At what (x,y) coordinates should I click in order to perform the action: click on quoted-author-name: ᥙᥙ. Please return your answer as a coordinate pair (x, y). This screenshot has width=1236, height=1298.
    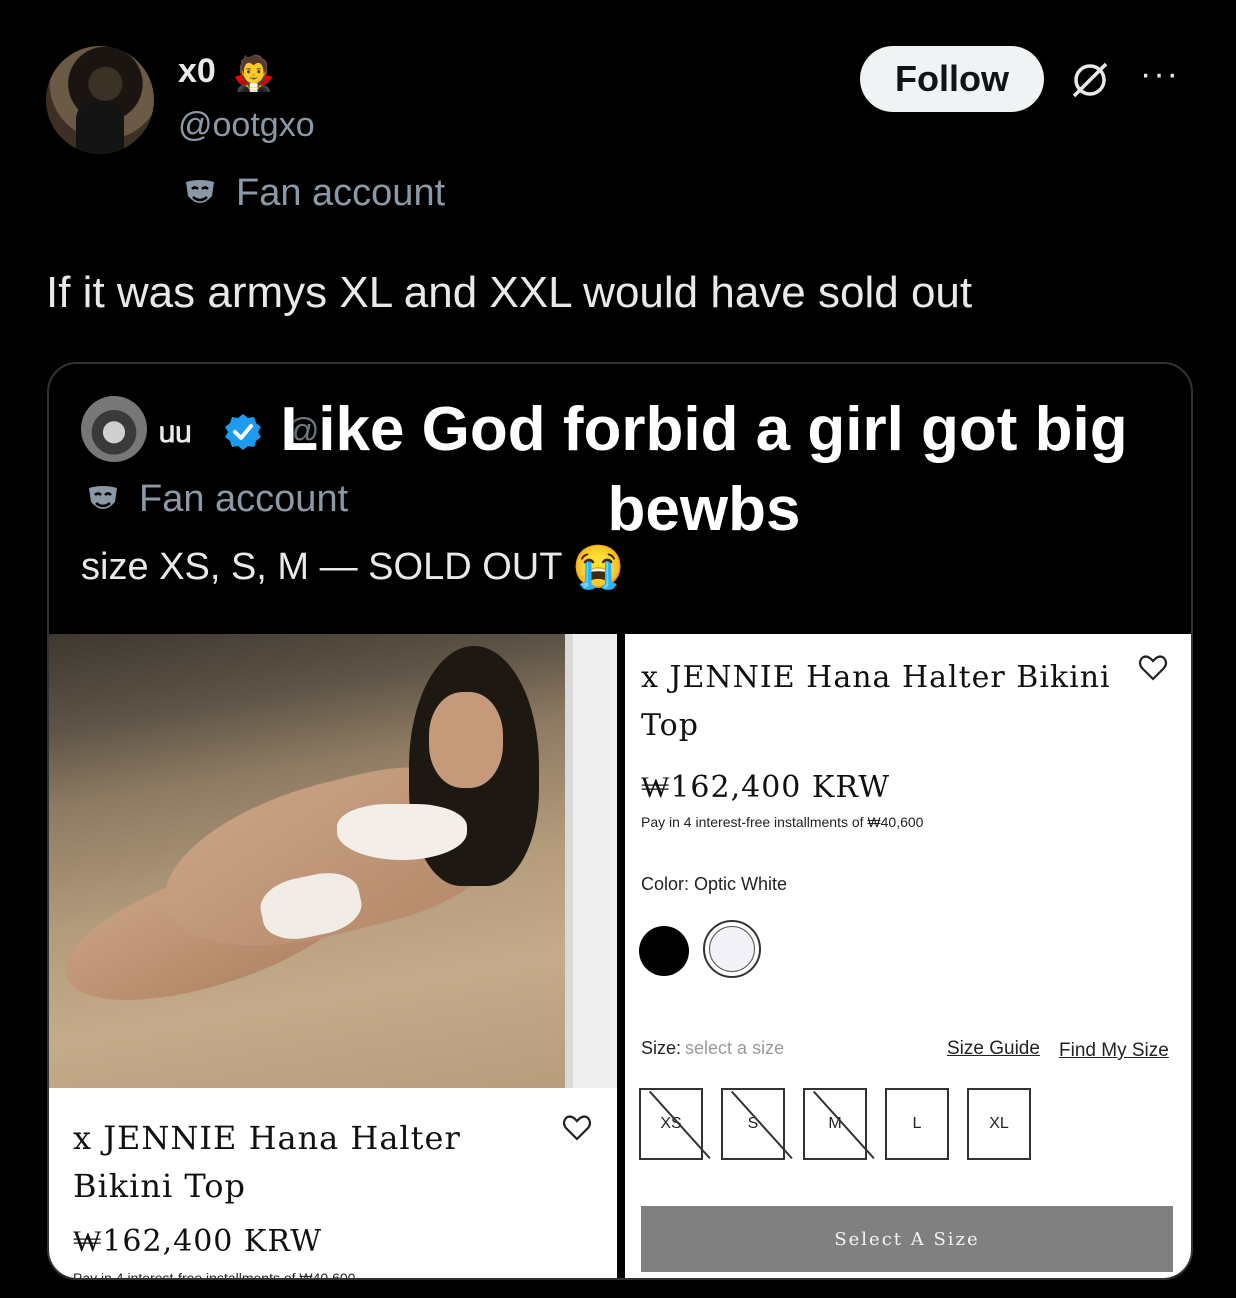
    Looking at the image, I should click on (175, 433).